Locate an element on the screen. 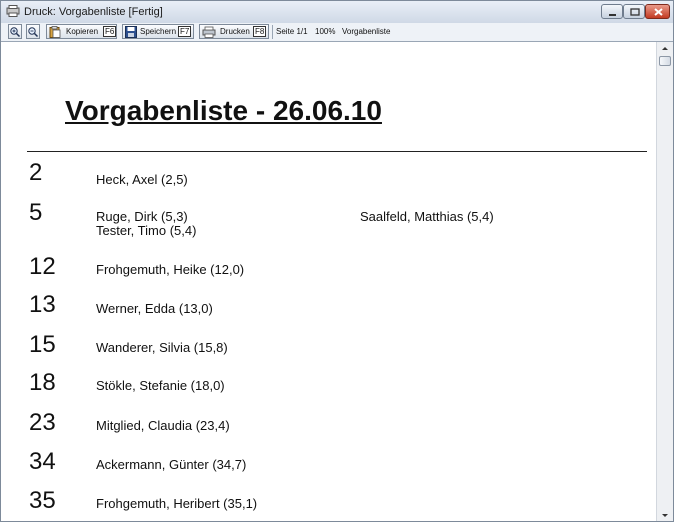  row-number: 23 is located at coordinates (42, 422).